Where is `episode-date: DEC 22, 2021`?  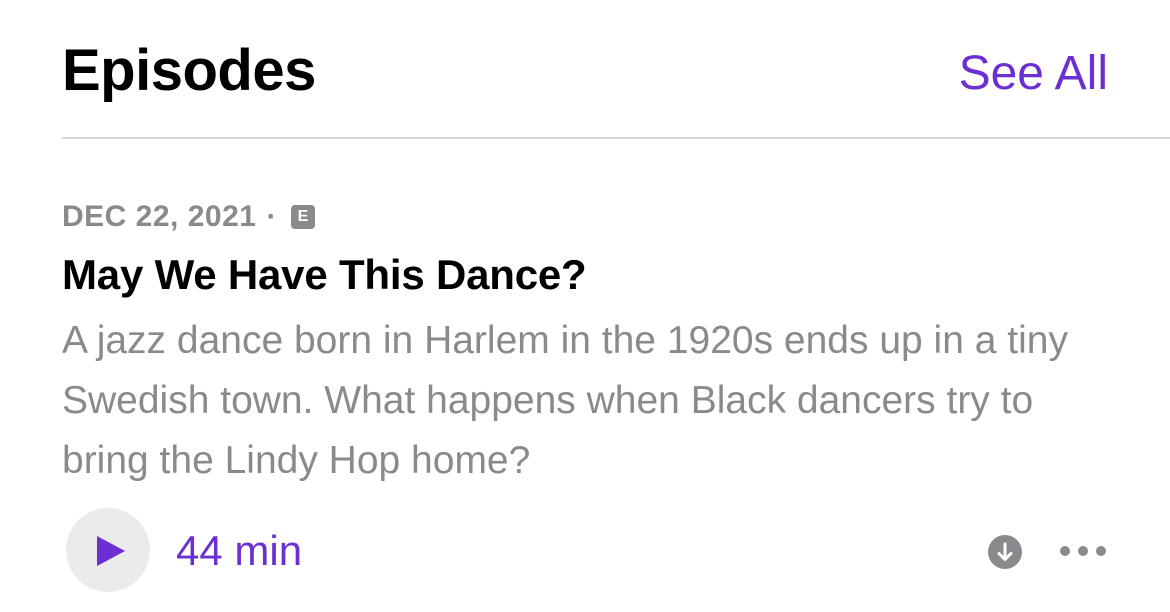
episode-date: DEC 22, 2021 is located at coordinates (159, 216).